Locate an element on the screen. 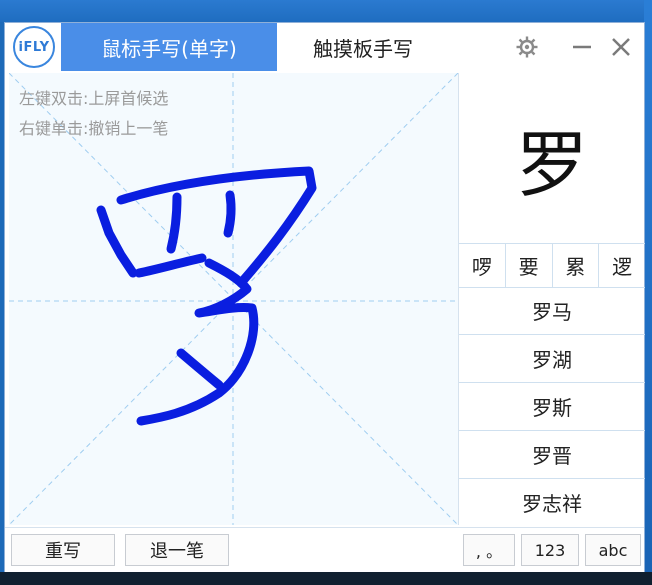 The height and width of the screenshot is (585, 652). desktop-edge is located at coordinates (648, 292).